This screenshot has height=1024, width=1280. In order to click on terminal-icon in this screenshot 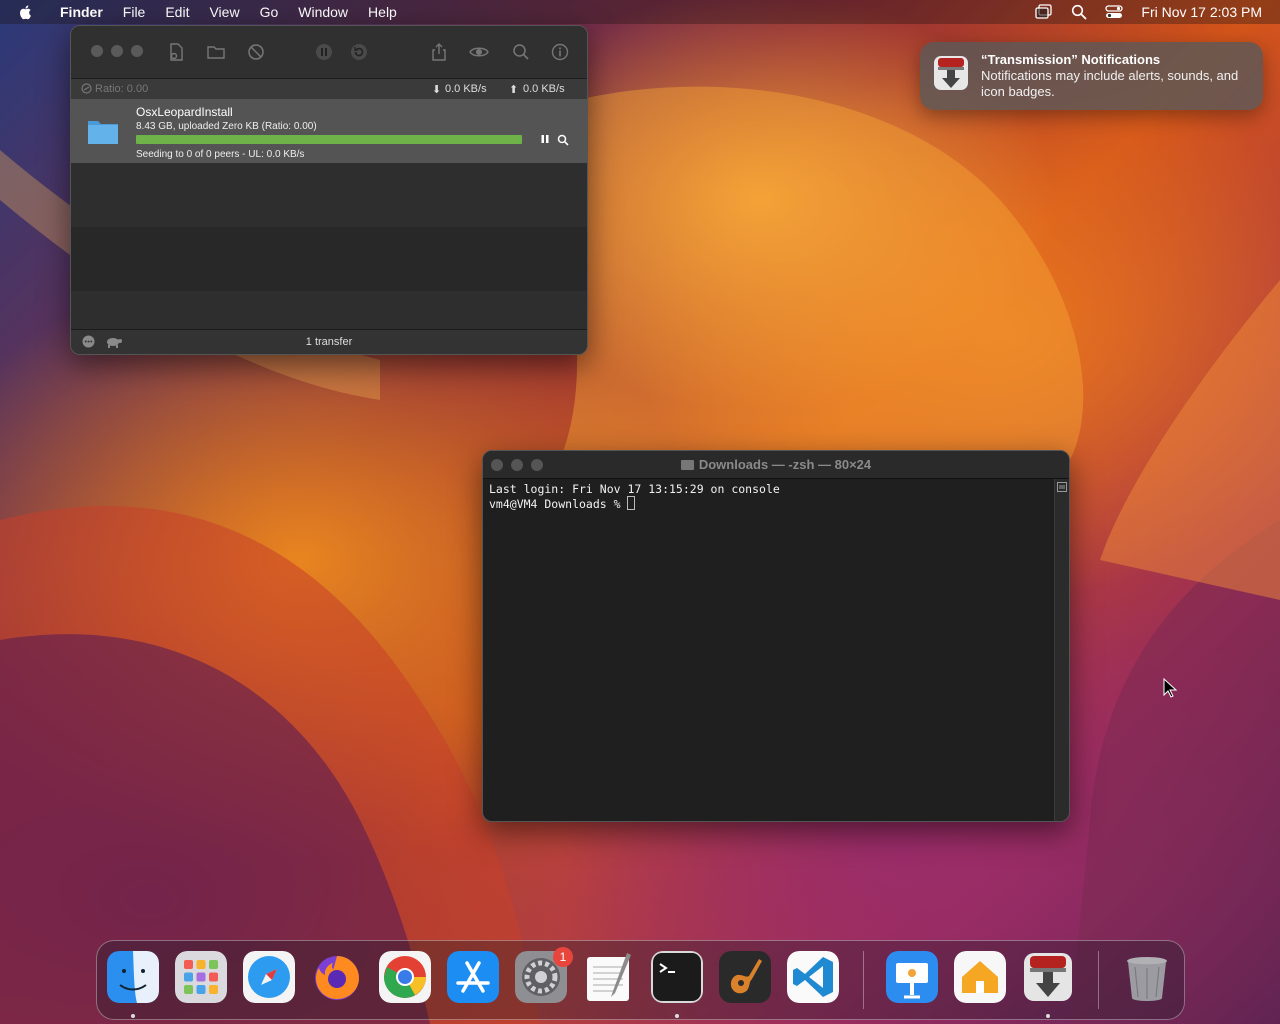, I will do `click(677, 977)`.